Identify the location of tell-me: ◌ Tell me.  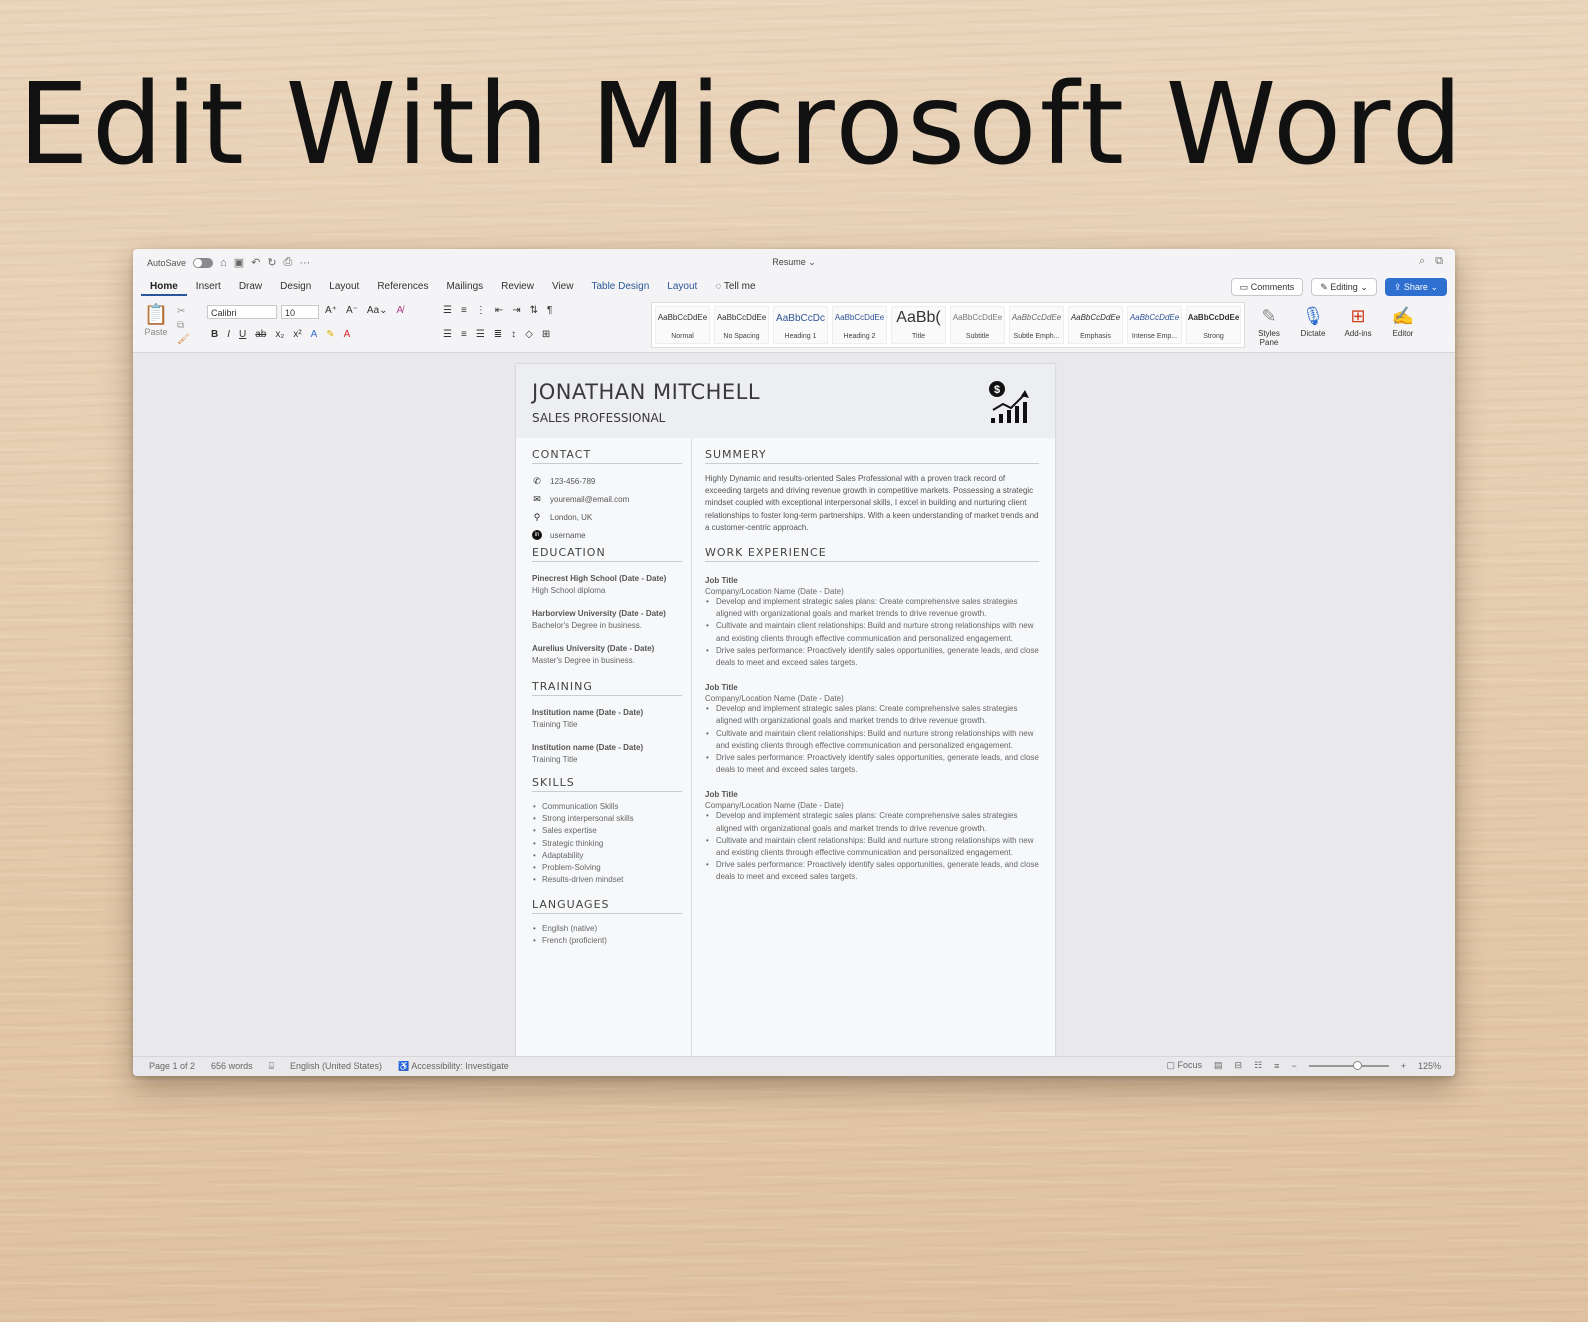
(735, 288).